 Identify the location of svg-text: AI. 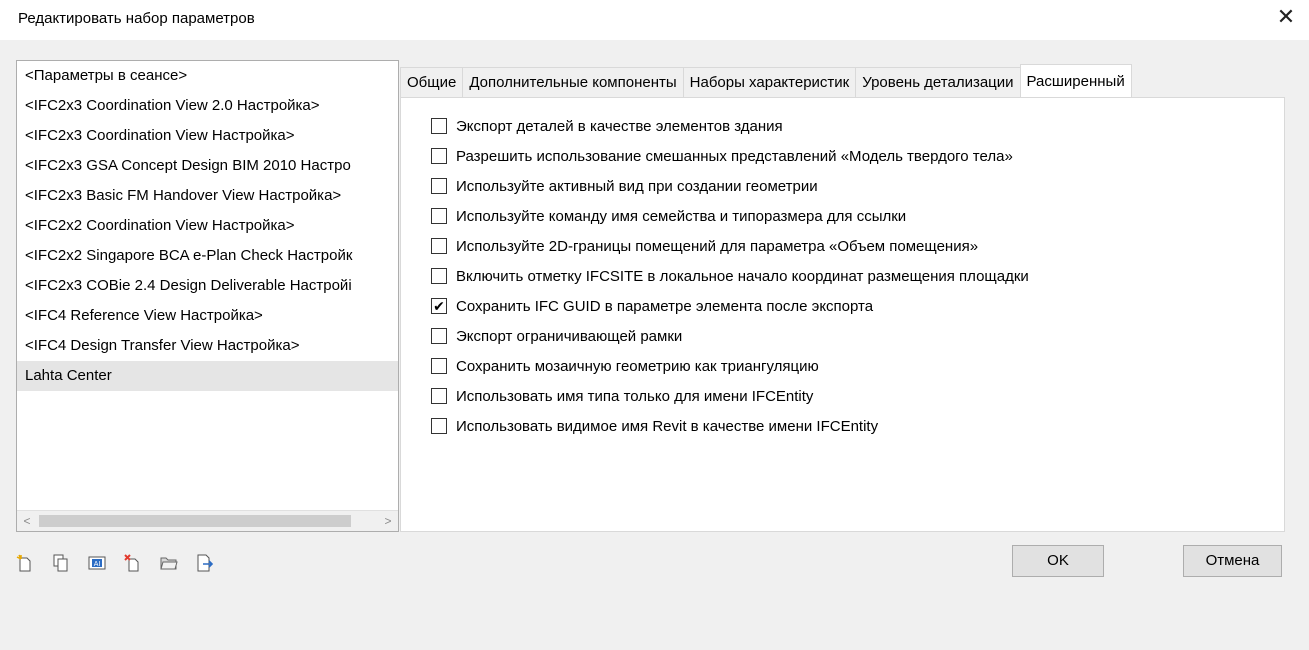
(97, 564).